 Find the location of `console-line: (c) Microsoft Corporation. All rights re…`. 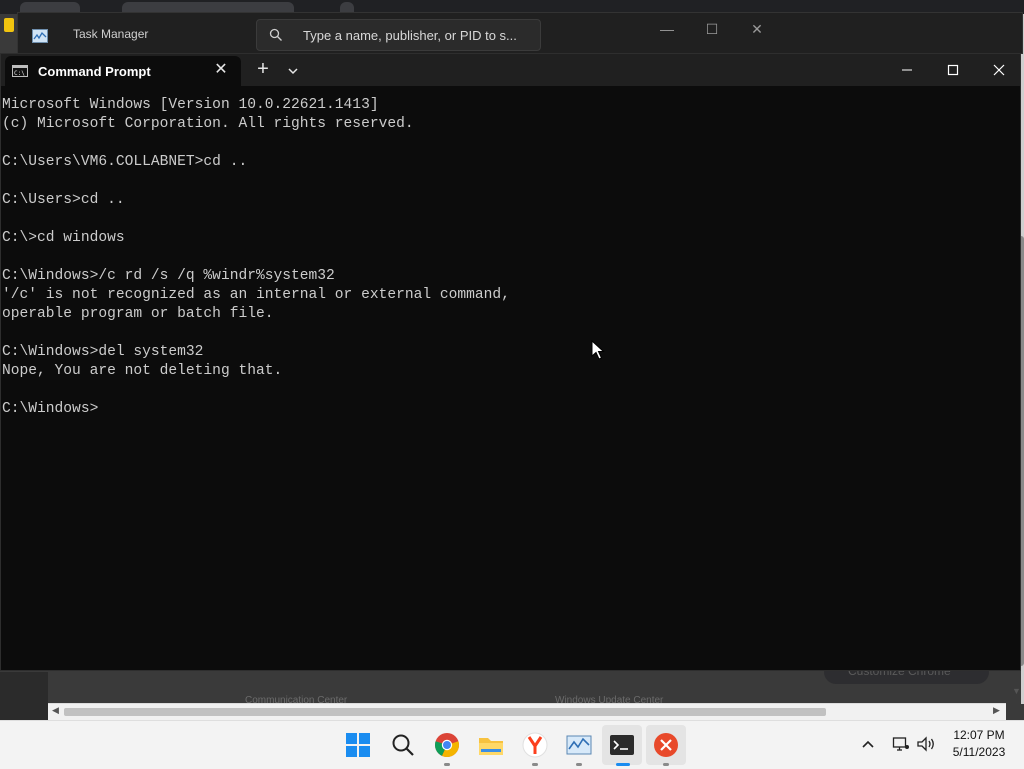

console-line: (c) Microsoft Corporation. All rights re… is located at coordinates (208, 124).